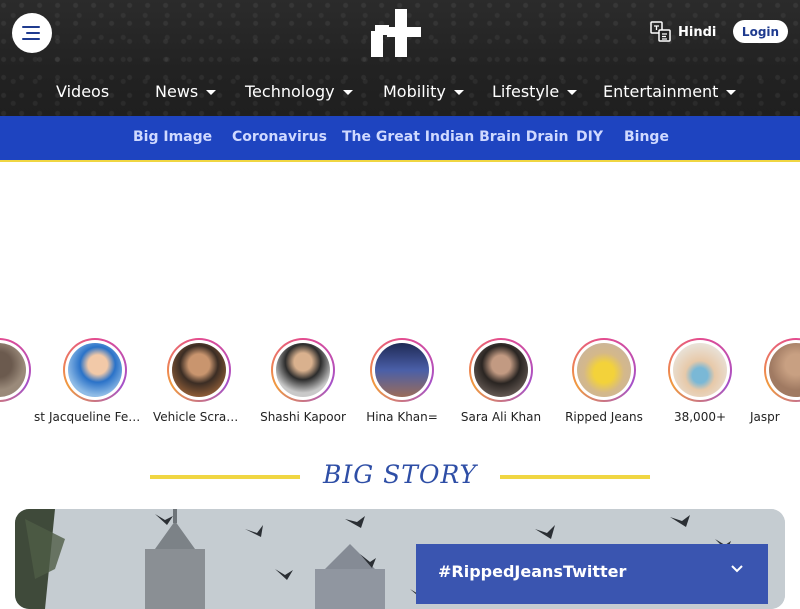 Image resolution: width=800 pixels, height=609 pixels. Describe the element at coordinates (402, 417) in the screenshot. I see `story-label: Hina Khan=` at that location.